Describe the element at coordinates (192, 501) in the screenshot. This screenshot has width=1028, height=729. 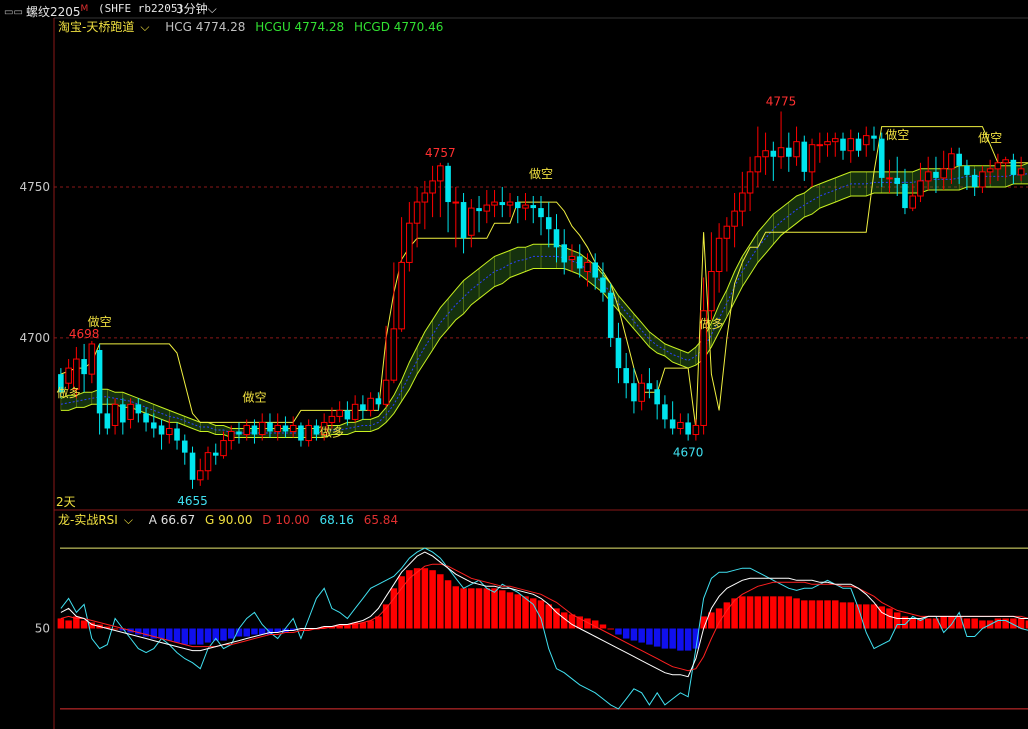
I see `chart-annotation-low: 4655` at that location.